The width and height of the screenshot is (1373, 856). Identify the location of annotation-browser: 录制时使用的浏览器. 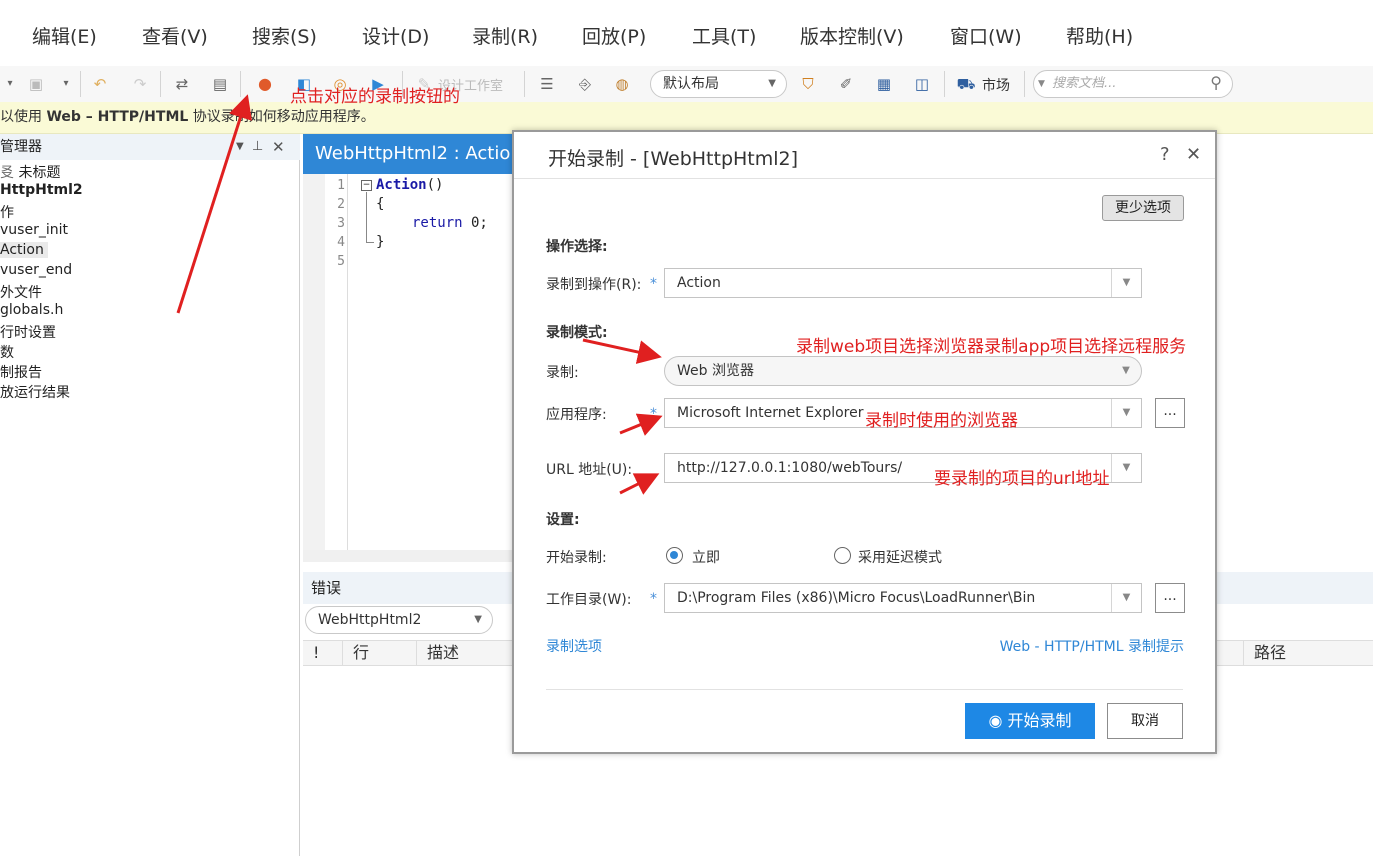
(941, 421).